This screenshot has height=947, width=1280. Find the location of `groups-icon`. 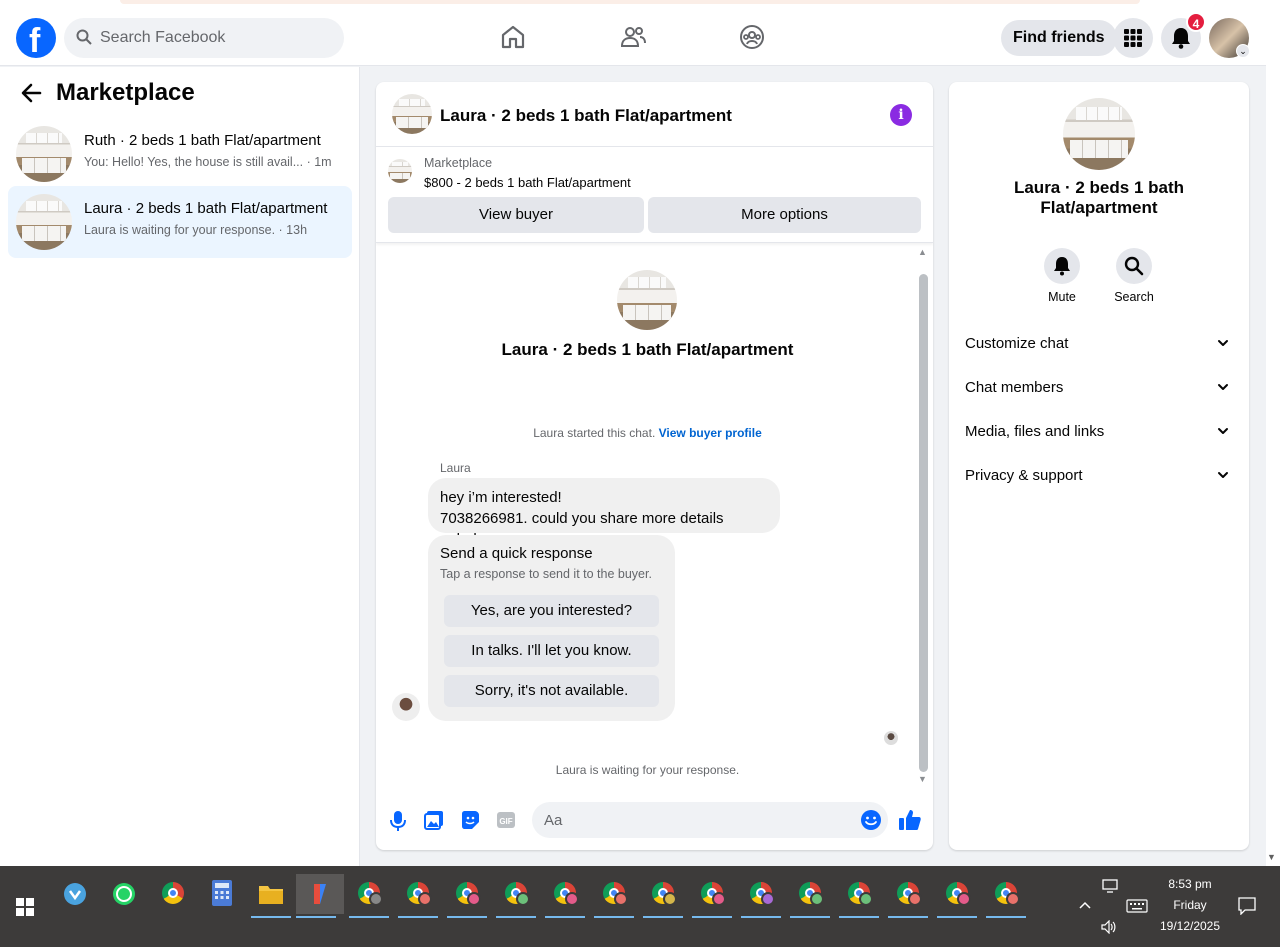

groups-icon is located at coordinates (752, 37).